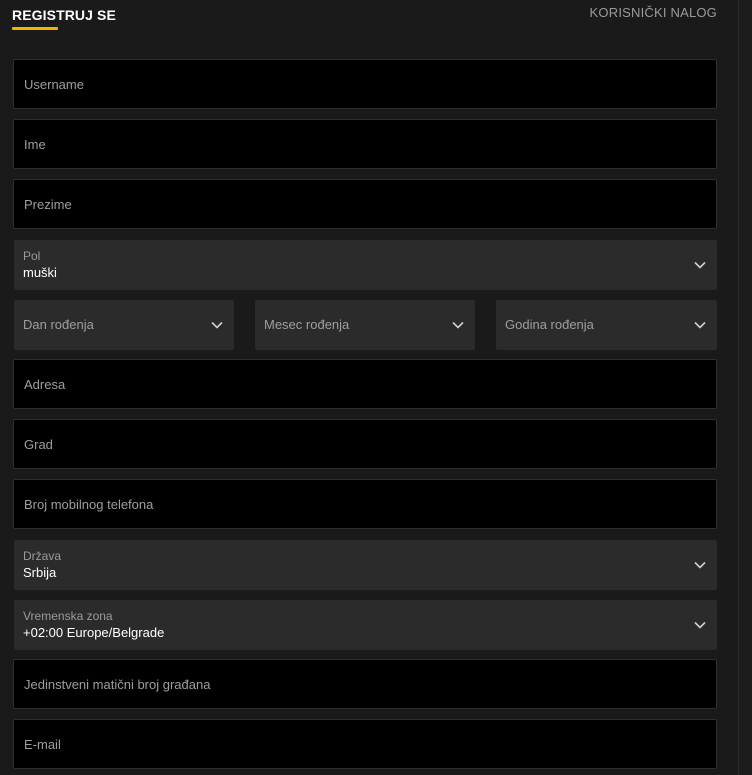 The image size is (752, 775). What do you see at coordinates (365, 504) in the screenshot?
I see `mobile-input: Broj mobilnog telefona` at bounding box center [365, 504].